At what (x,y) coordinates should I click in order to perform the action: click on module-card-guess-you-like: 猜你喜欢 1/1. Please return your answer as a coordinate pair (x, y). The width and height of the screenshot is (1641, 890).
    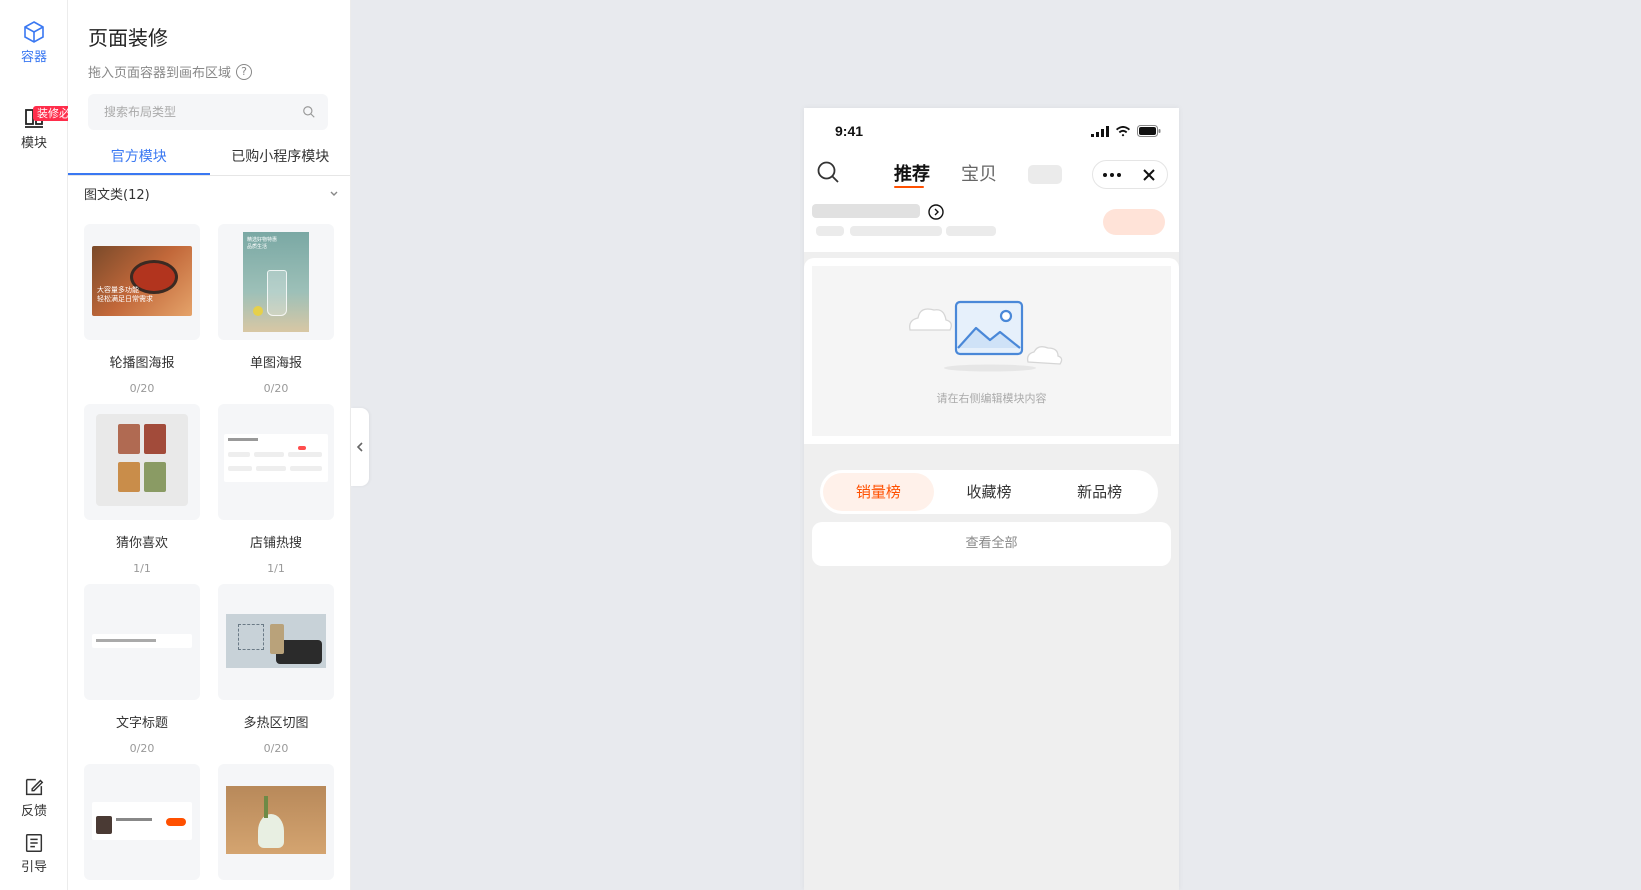
    Looking at the image, I should click on (142, 489).